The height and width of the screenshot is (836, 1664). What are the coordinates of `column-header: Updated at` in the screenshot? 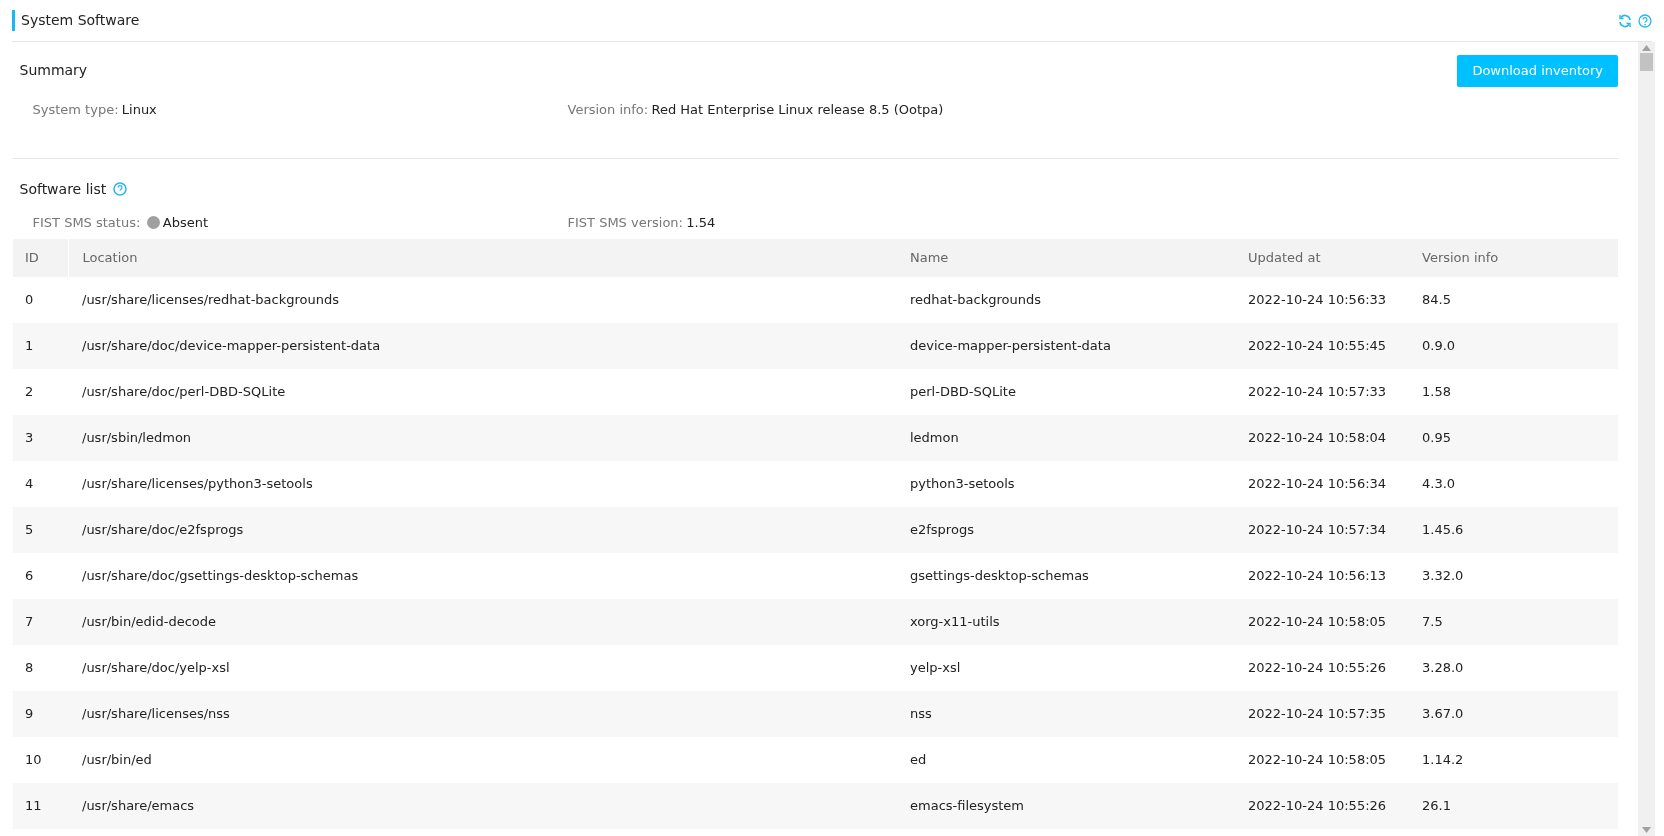 It's located at (1321, 257).